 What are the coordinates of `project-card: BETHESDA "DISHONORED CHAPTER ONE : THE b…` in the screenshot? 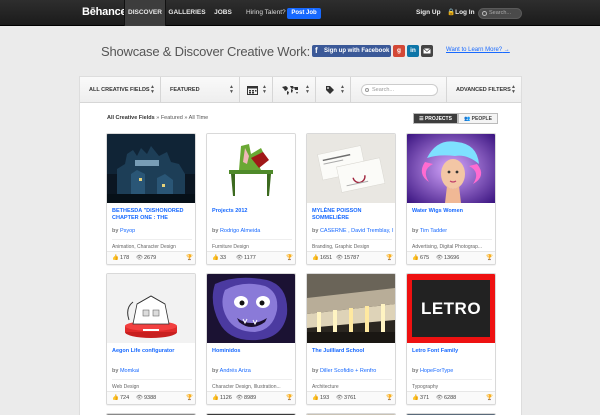 It's located at (151, 199).